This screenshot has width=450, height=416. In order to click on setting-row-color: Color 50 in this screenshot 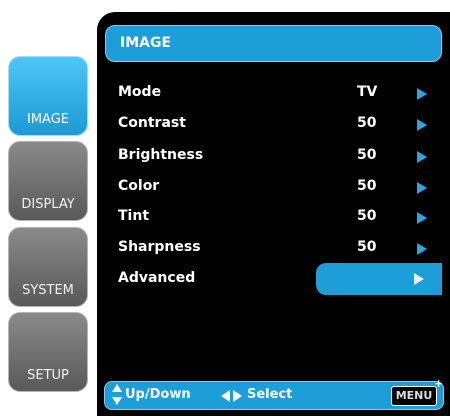, I will do `click(278, 188)`.